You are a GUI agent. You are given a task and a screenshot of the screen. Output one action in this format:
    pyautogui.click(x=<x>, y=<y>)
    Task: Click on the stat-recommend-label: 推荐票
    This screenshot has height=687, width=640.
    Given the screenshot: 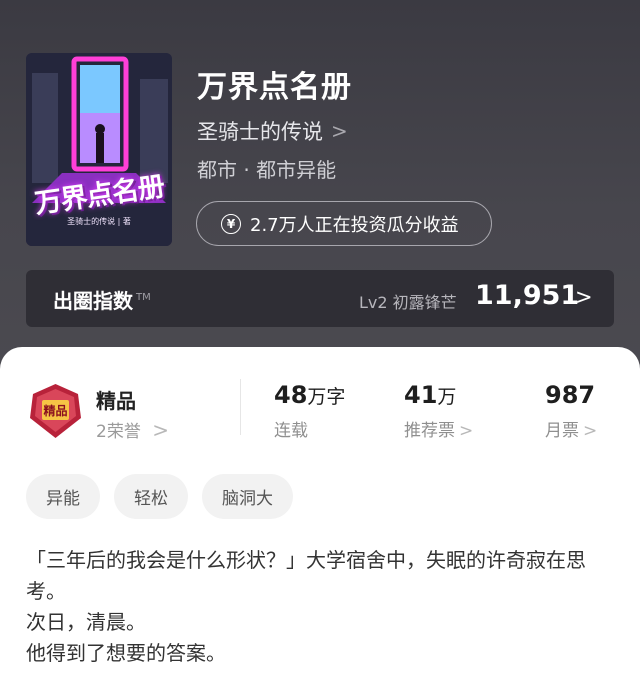 What is the action you would take?
    pyautogui.click(x=429, y=431)
    